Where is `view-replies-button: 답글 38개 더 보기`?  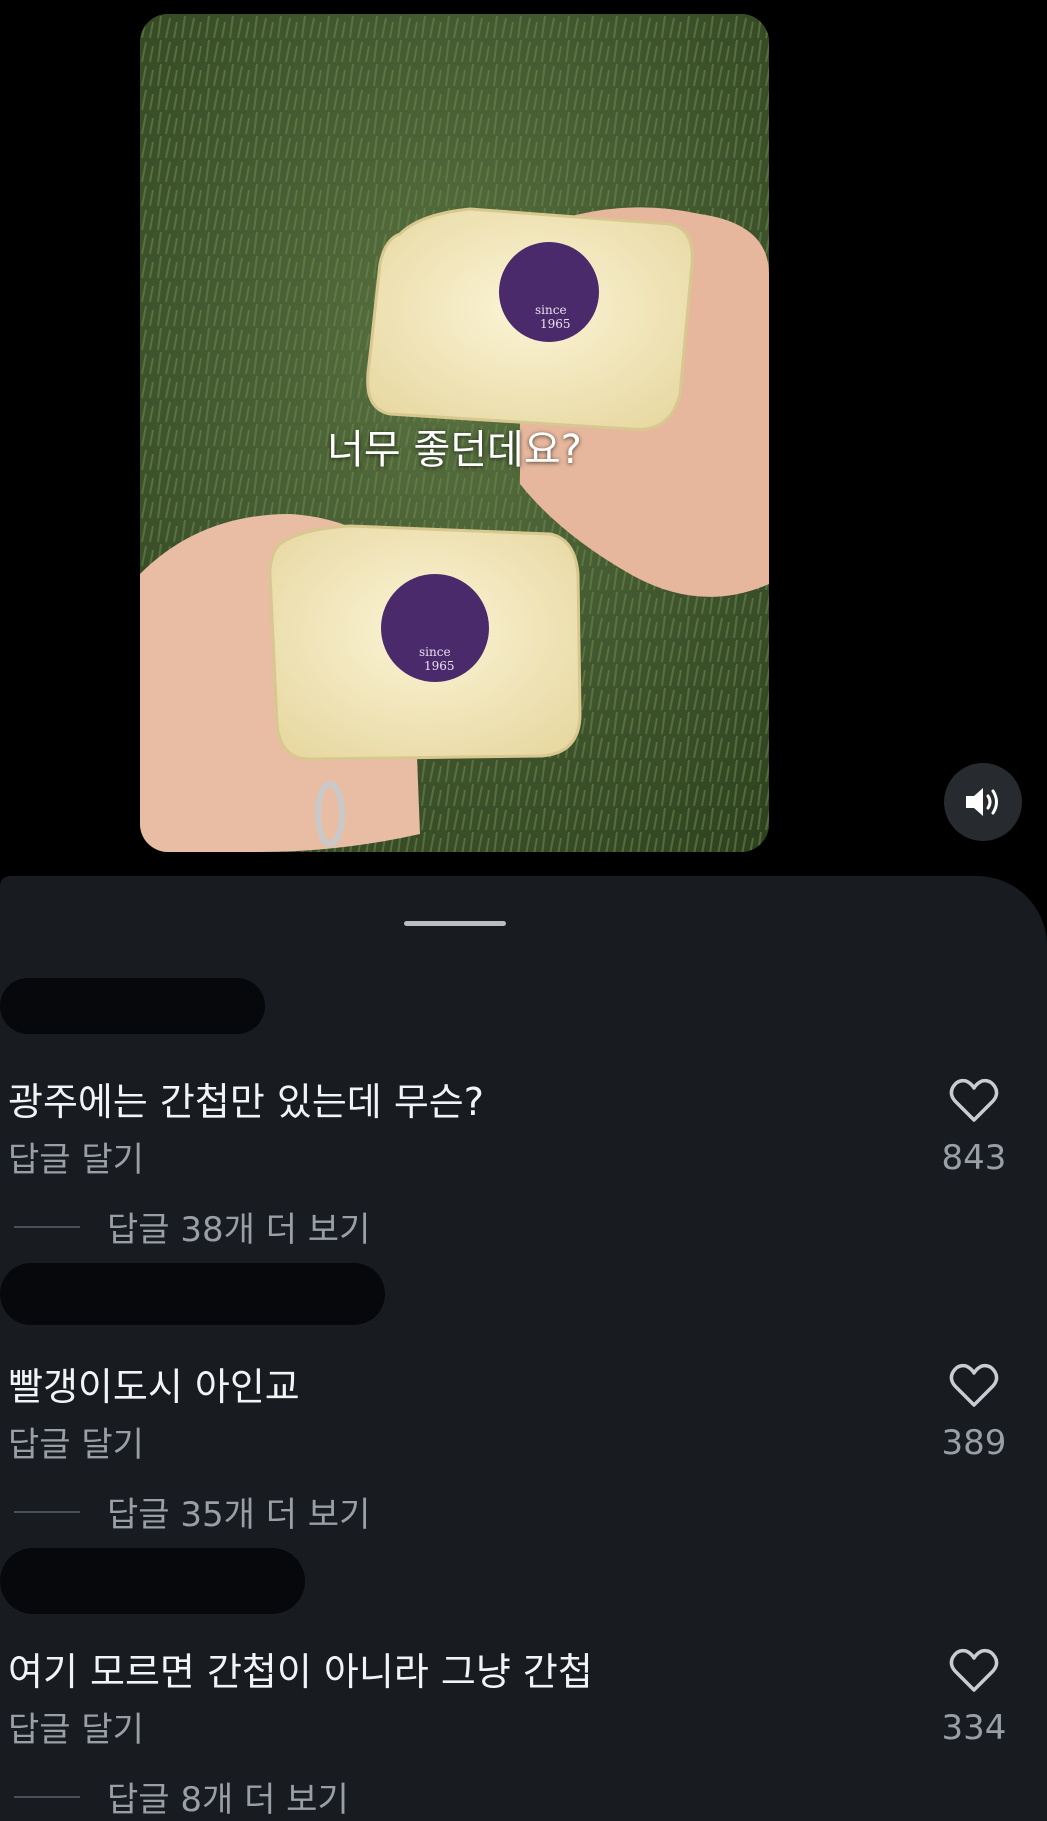
view-replies-button: 답글 38개 더 보기 is located at coordinates (192, 1226).